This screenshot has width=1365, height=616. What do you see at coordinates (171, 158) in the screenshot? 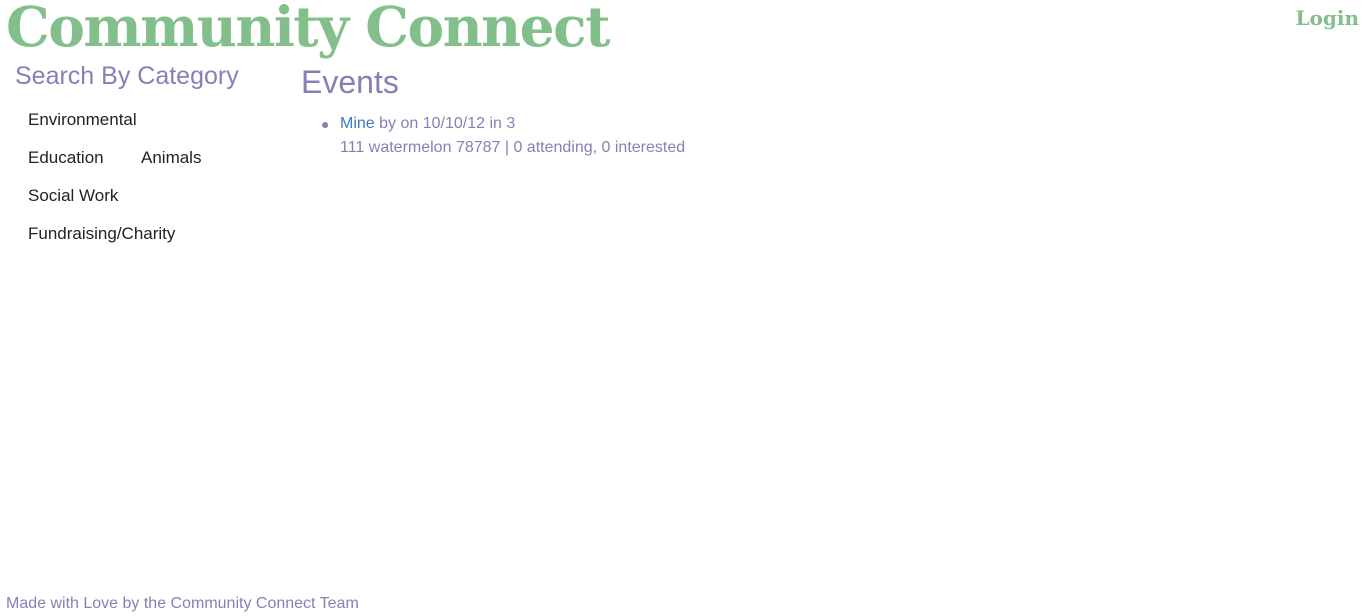
I see `category-animals: Animals` at bounding box center [171, 158].